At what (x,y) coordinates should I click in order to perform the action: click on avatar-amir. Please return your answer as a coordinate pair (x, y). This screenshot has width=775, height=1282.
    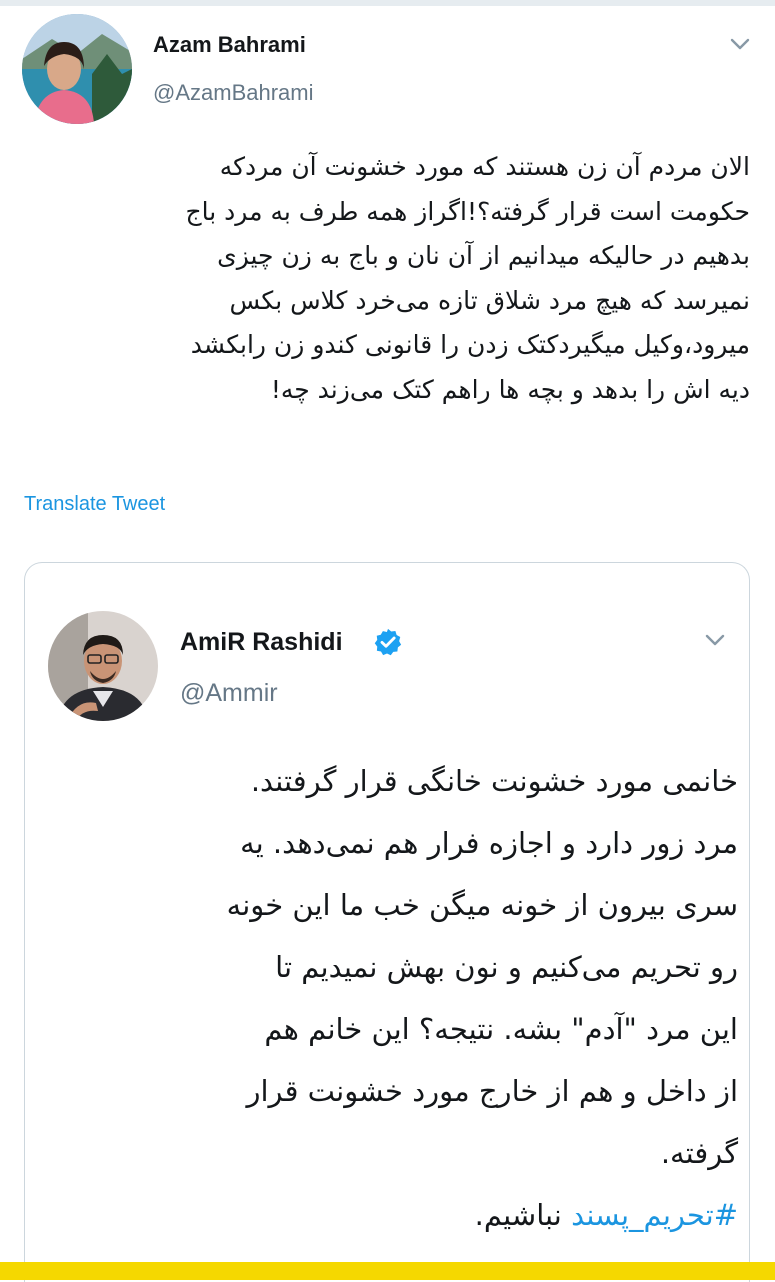
    Looking at the image, I should click on (103, 666).